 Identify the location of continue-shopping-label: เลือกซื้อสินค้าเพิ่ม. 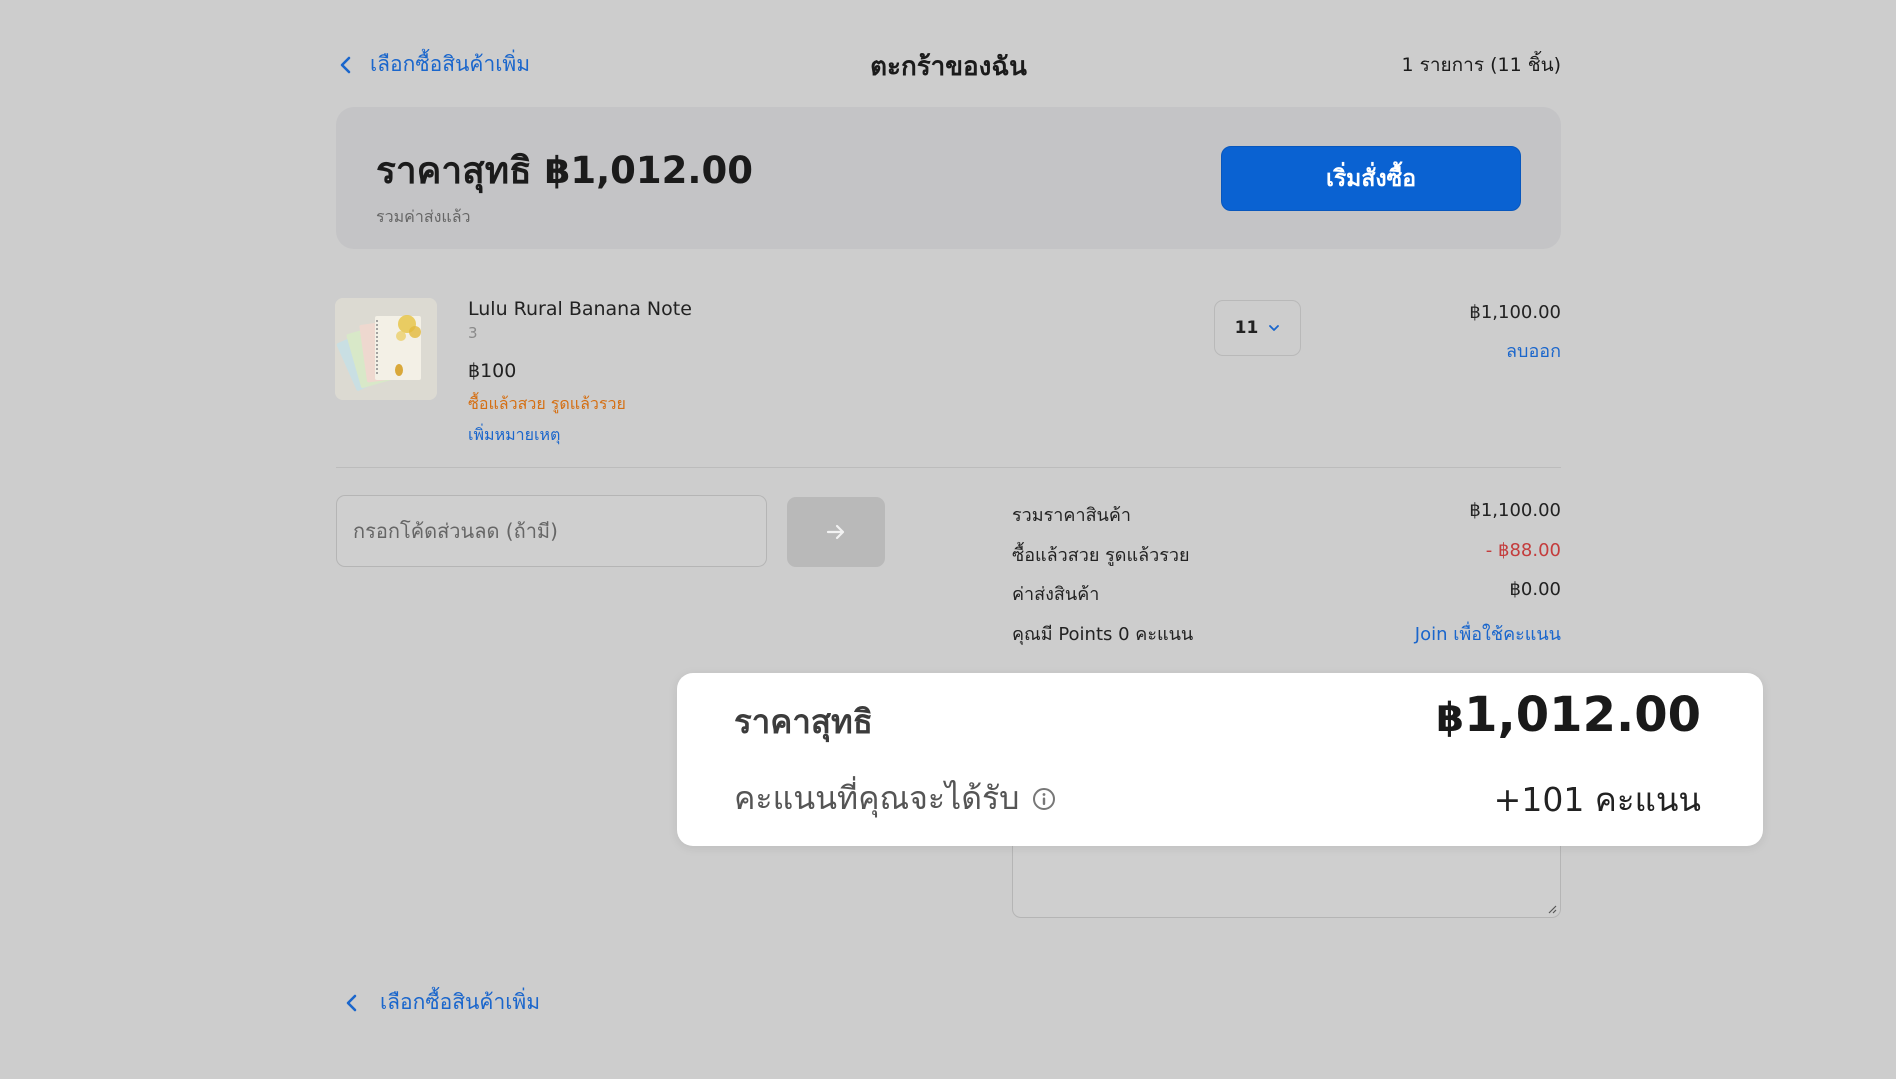
(450, 64).